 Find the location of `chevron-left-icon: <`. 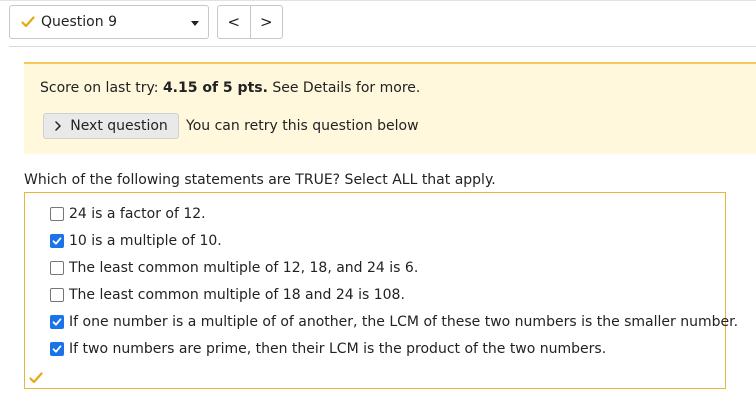

chevron-left-icon: < is located at coordinates (234, 22).